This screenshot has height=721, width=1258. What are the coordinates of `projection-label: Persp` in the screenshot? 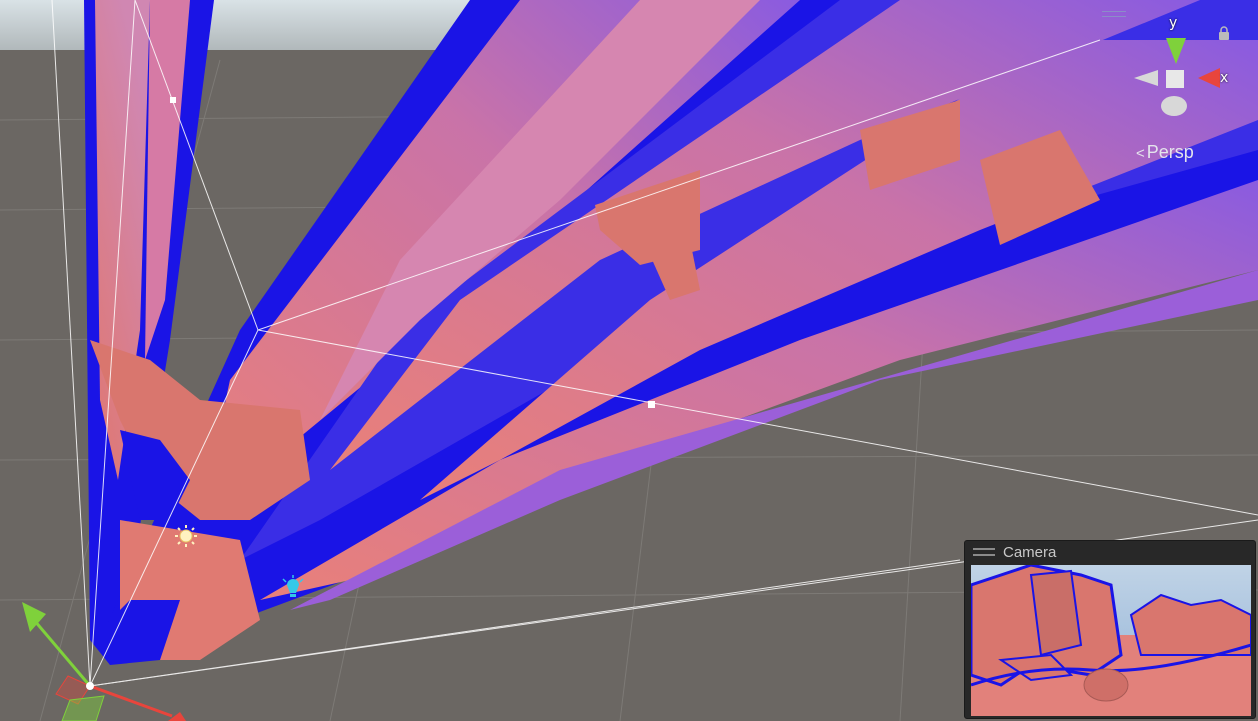 It's located at (1170, 152).